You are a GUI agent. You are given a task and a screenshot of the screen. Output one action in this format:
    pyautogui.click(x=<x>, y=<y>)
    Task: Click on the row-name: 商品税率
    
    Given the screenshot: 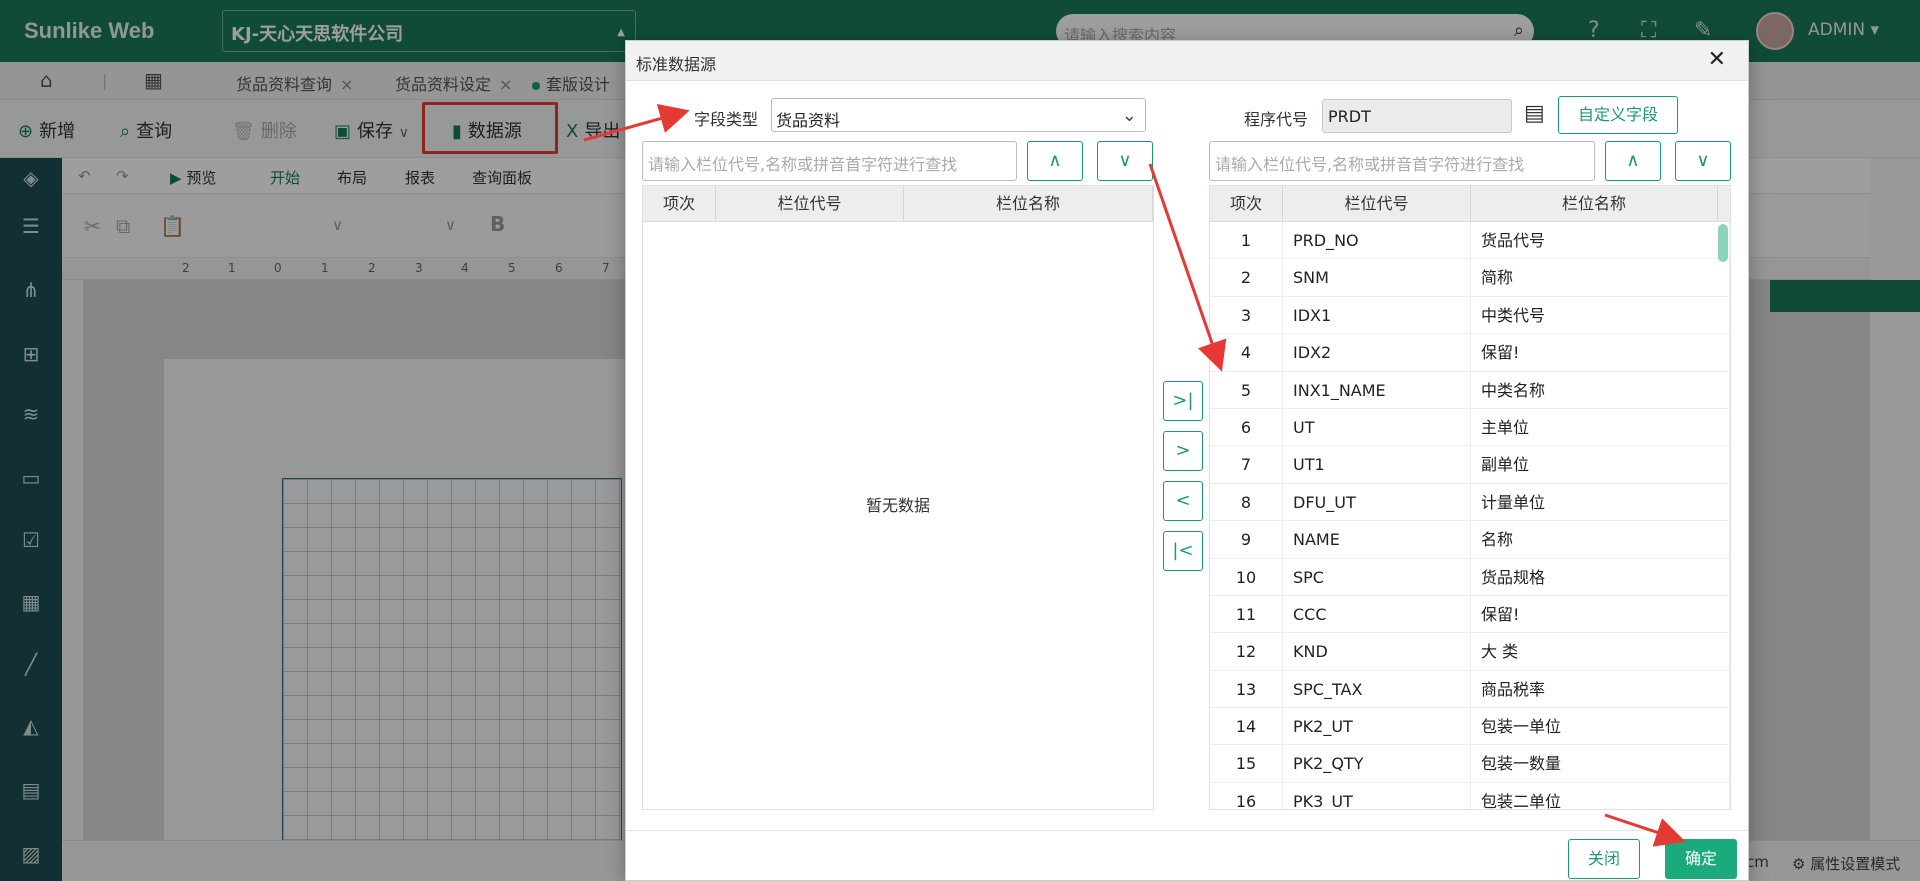 What is the action you would take?
    pyautogui.click(x=1600, y=689)
    